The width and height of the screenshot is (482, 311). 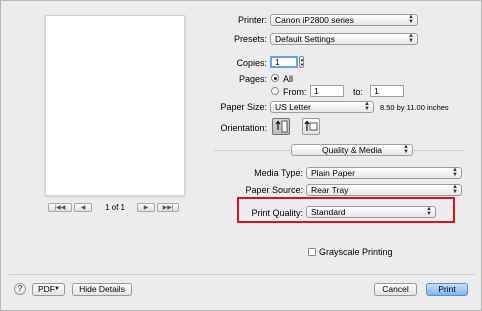 I want to click on media-type-value: Plain Paper, so click(x=333, y=173).